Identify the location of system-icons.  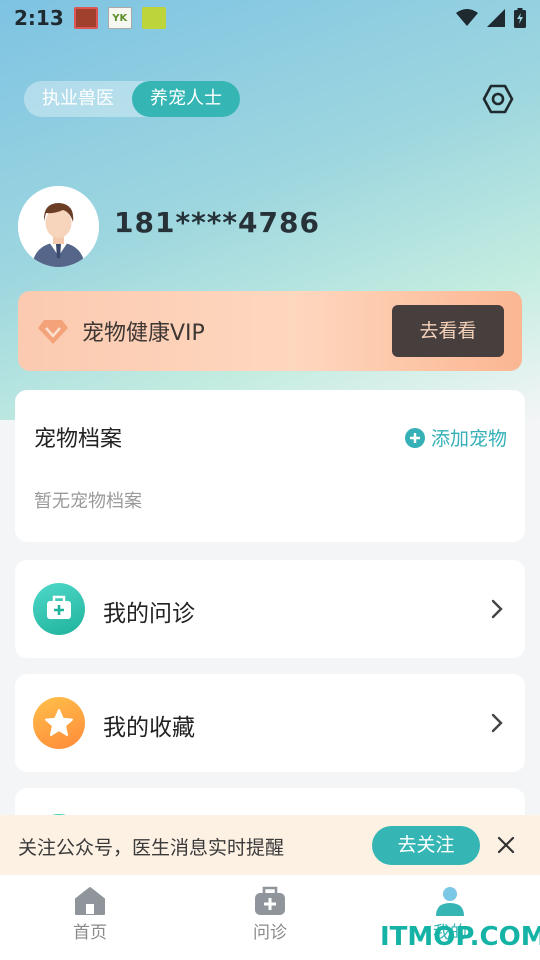
(491, 18).